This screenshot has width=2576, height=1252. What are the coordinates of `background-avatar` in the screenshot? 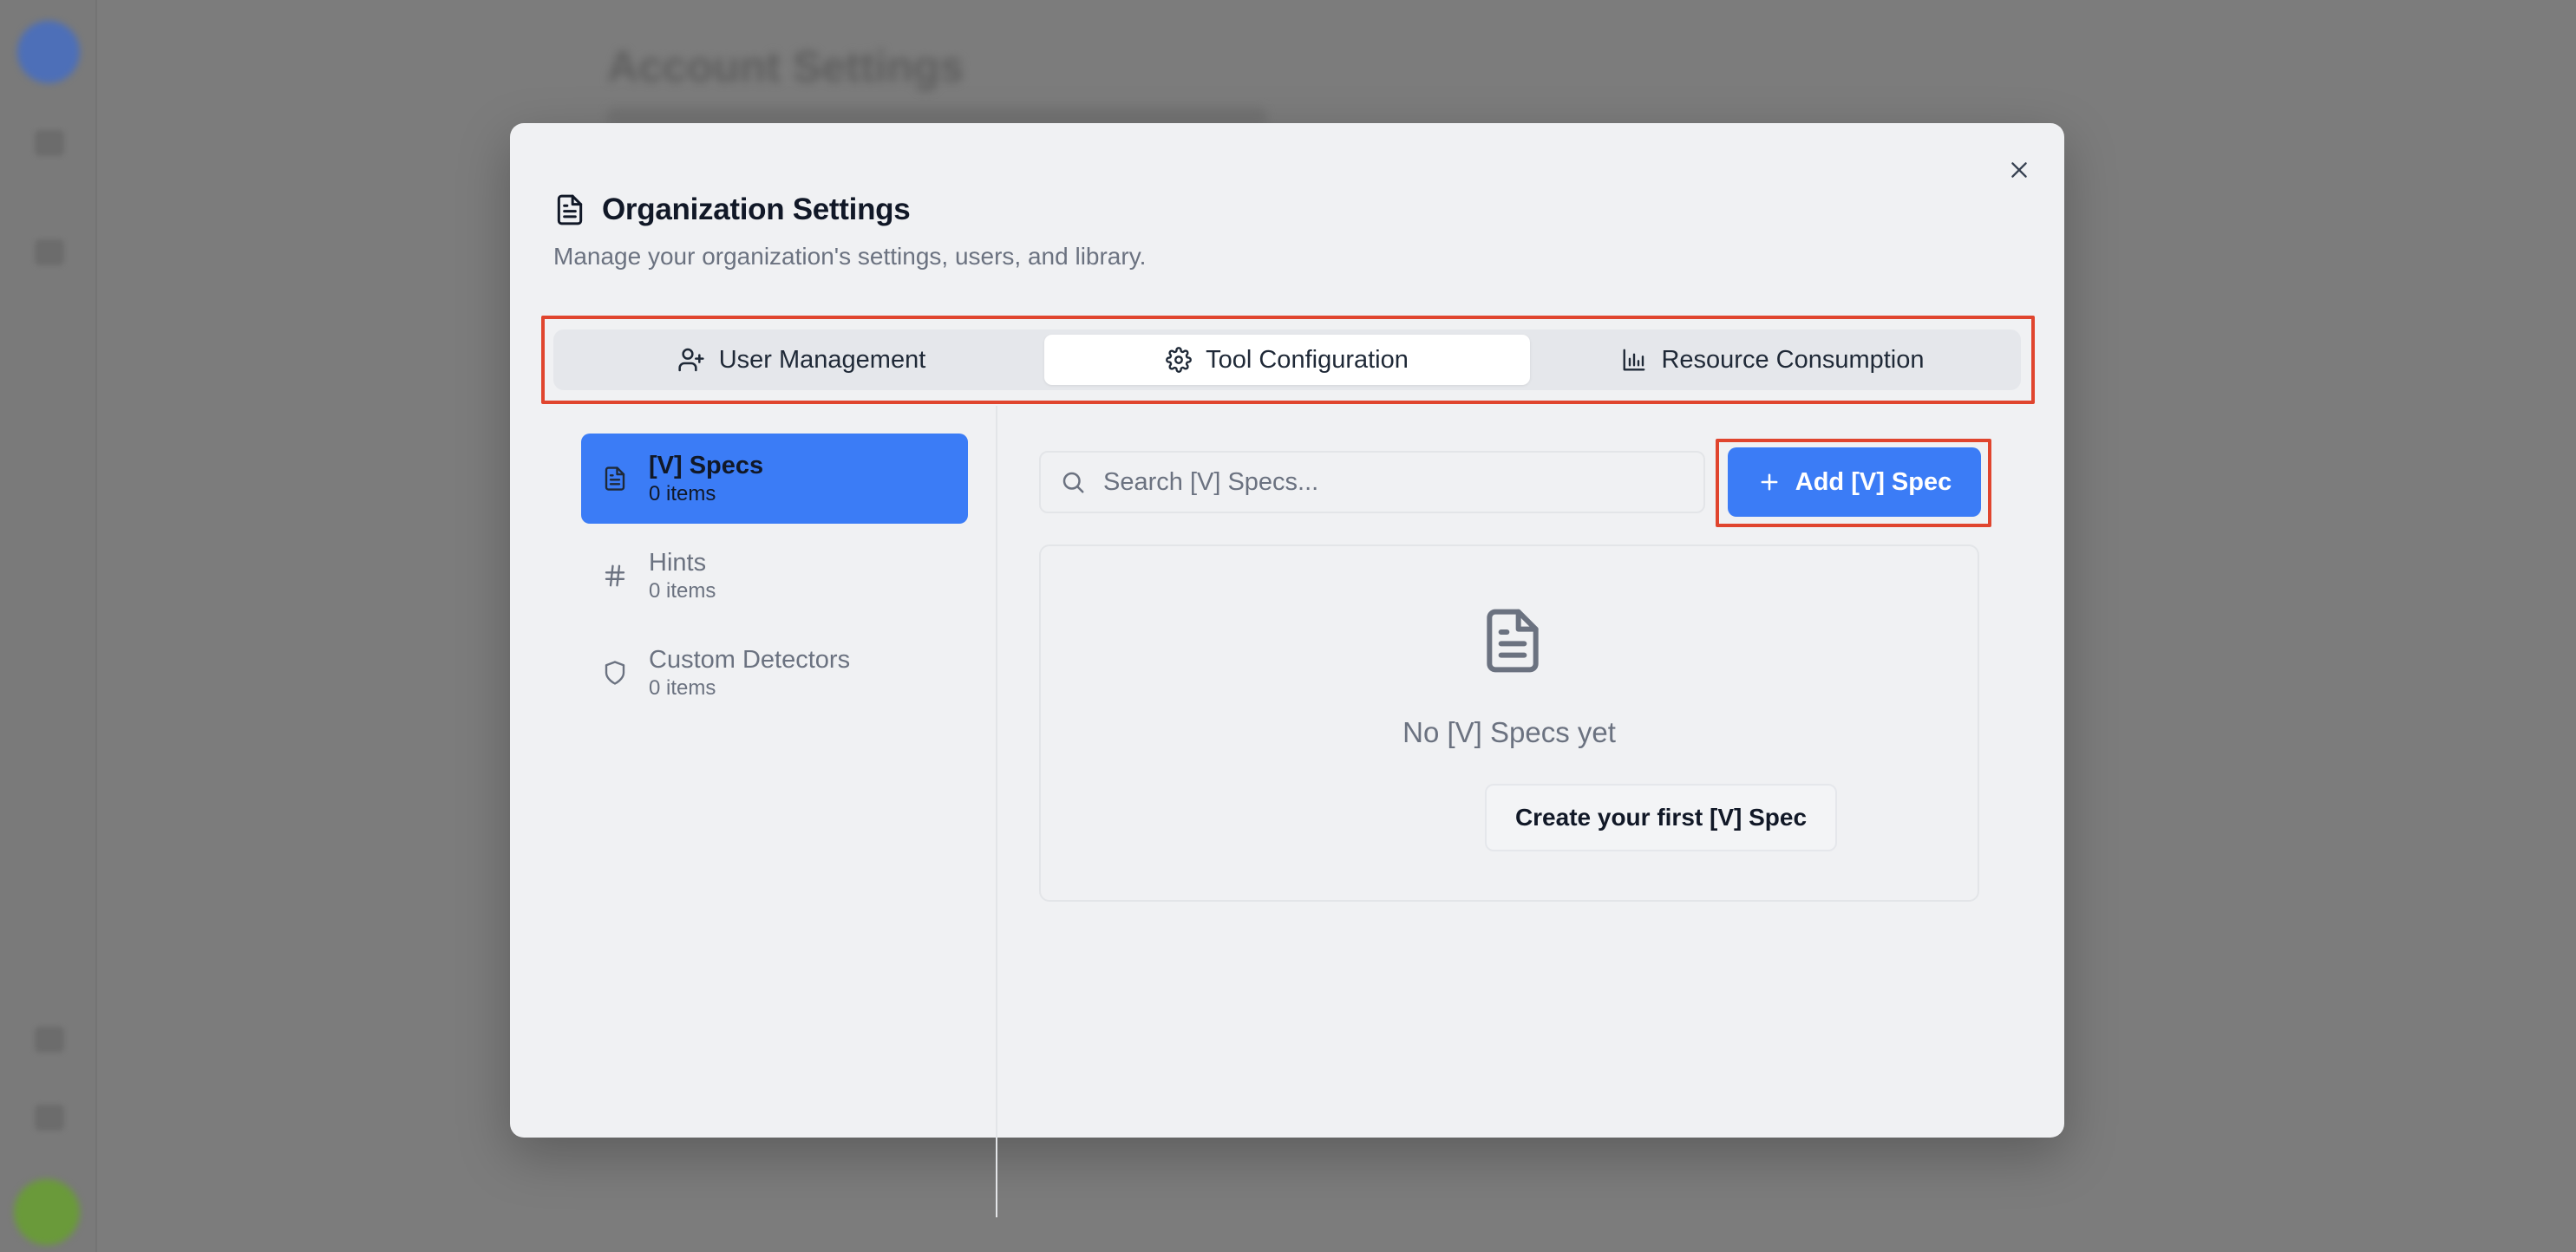 It's located at (47, 1212).